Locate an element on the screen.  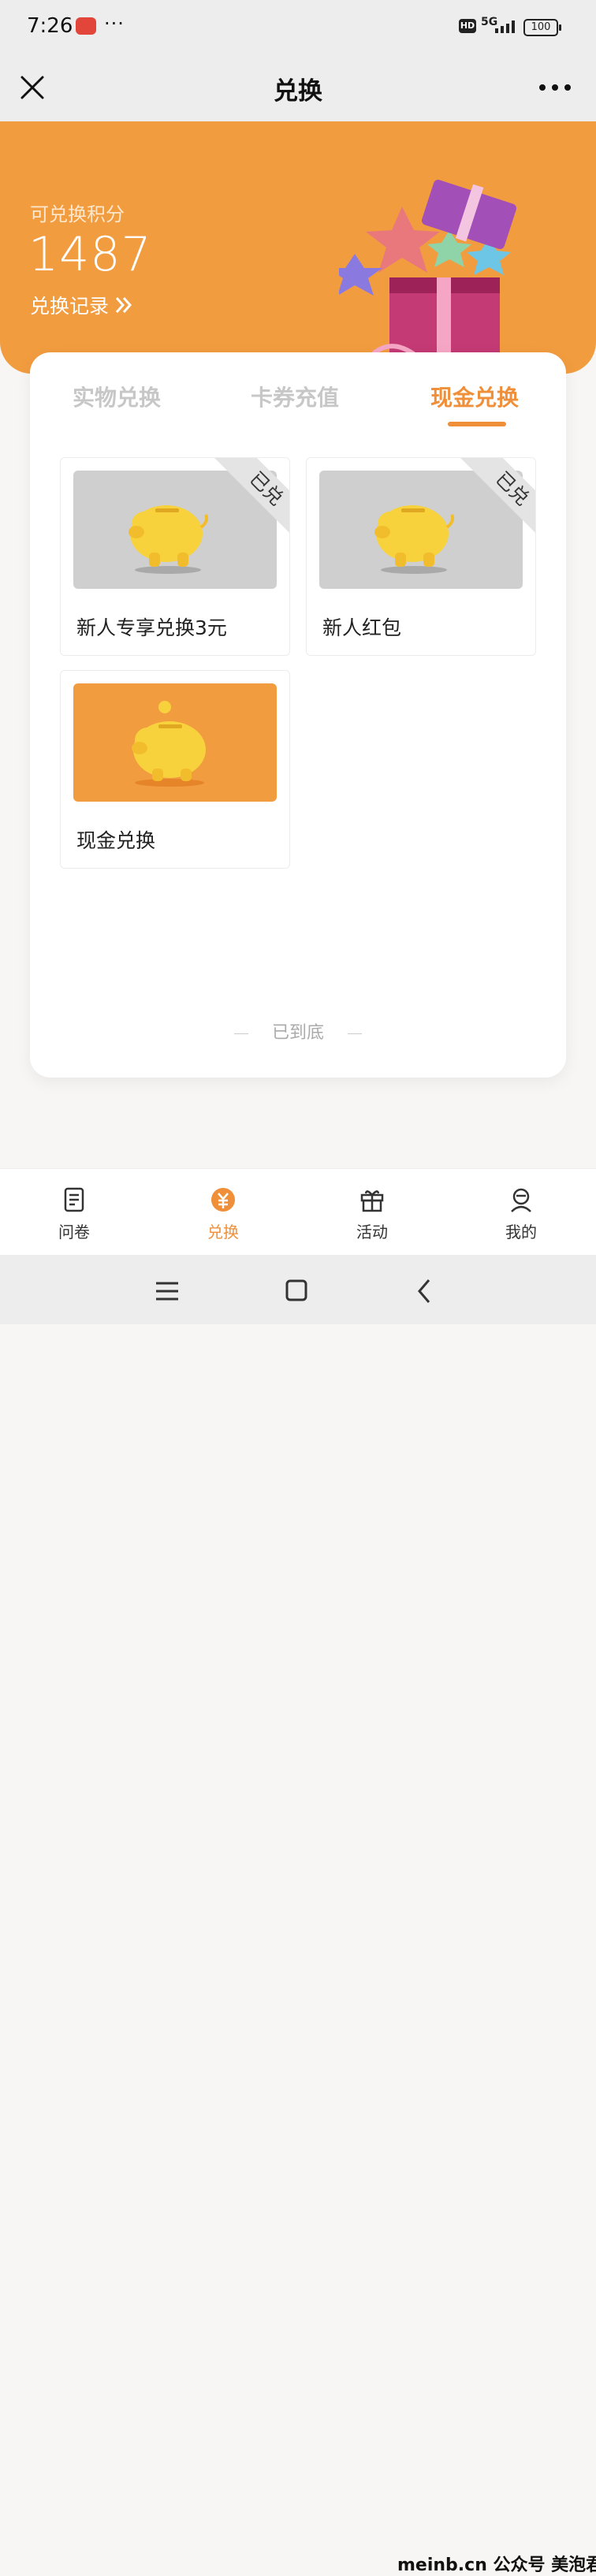
reward-tile: 现金兑换 is located at coordinates (175, 769).